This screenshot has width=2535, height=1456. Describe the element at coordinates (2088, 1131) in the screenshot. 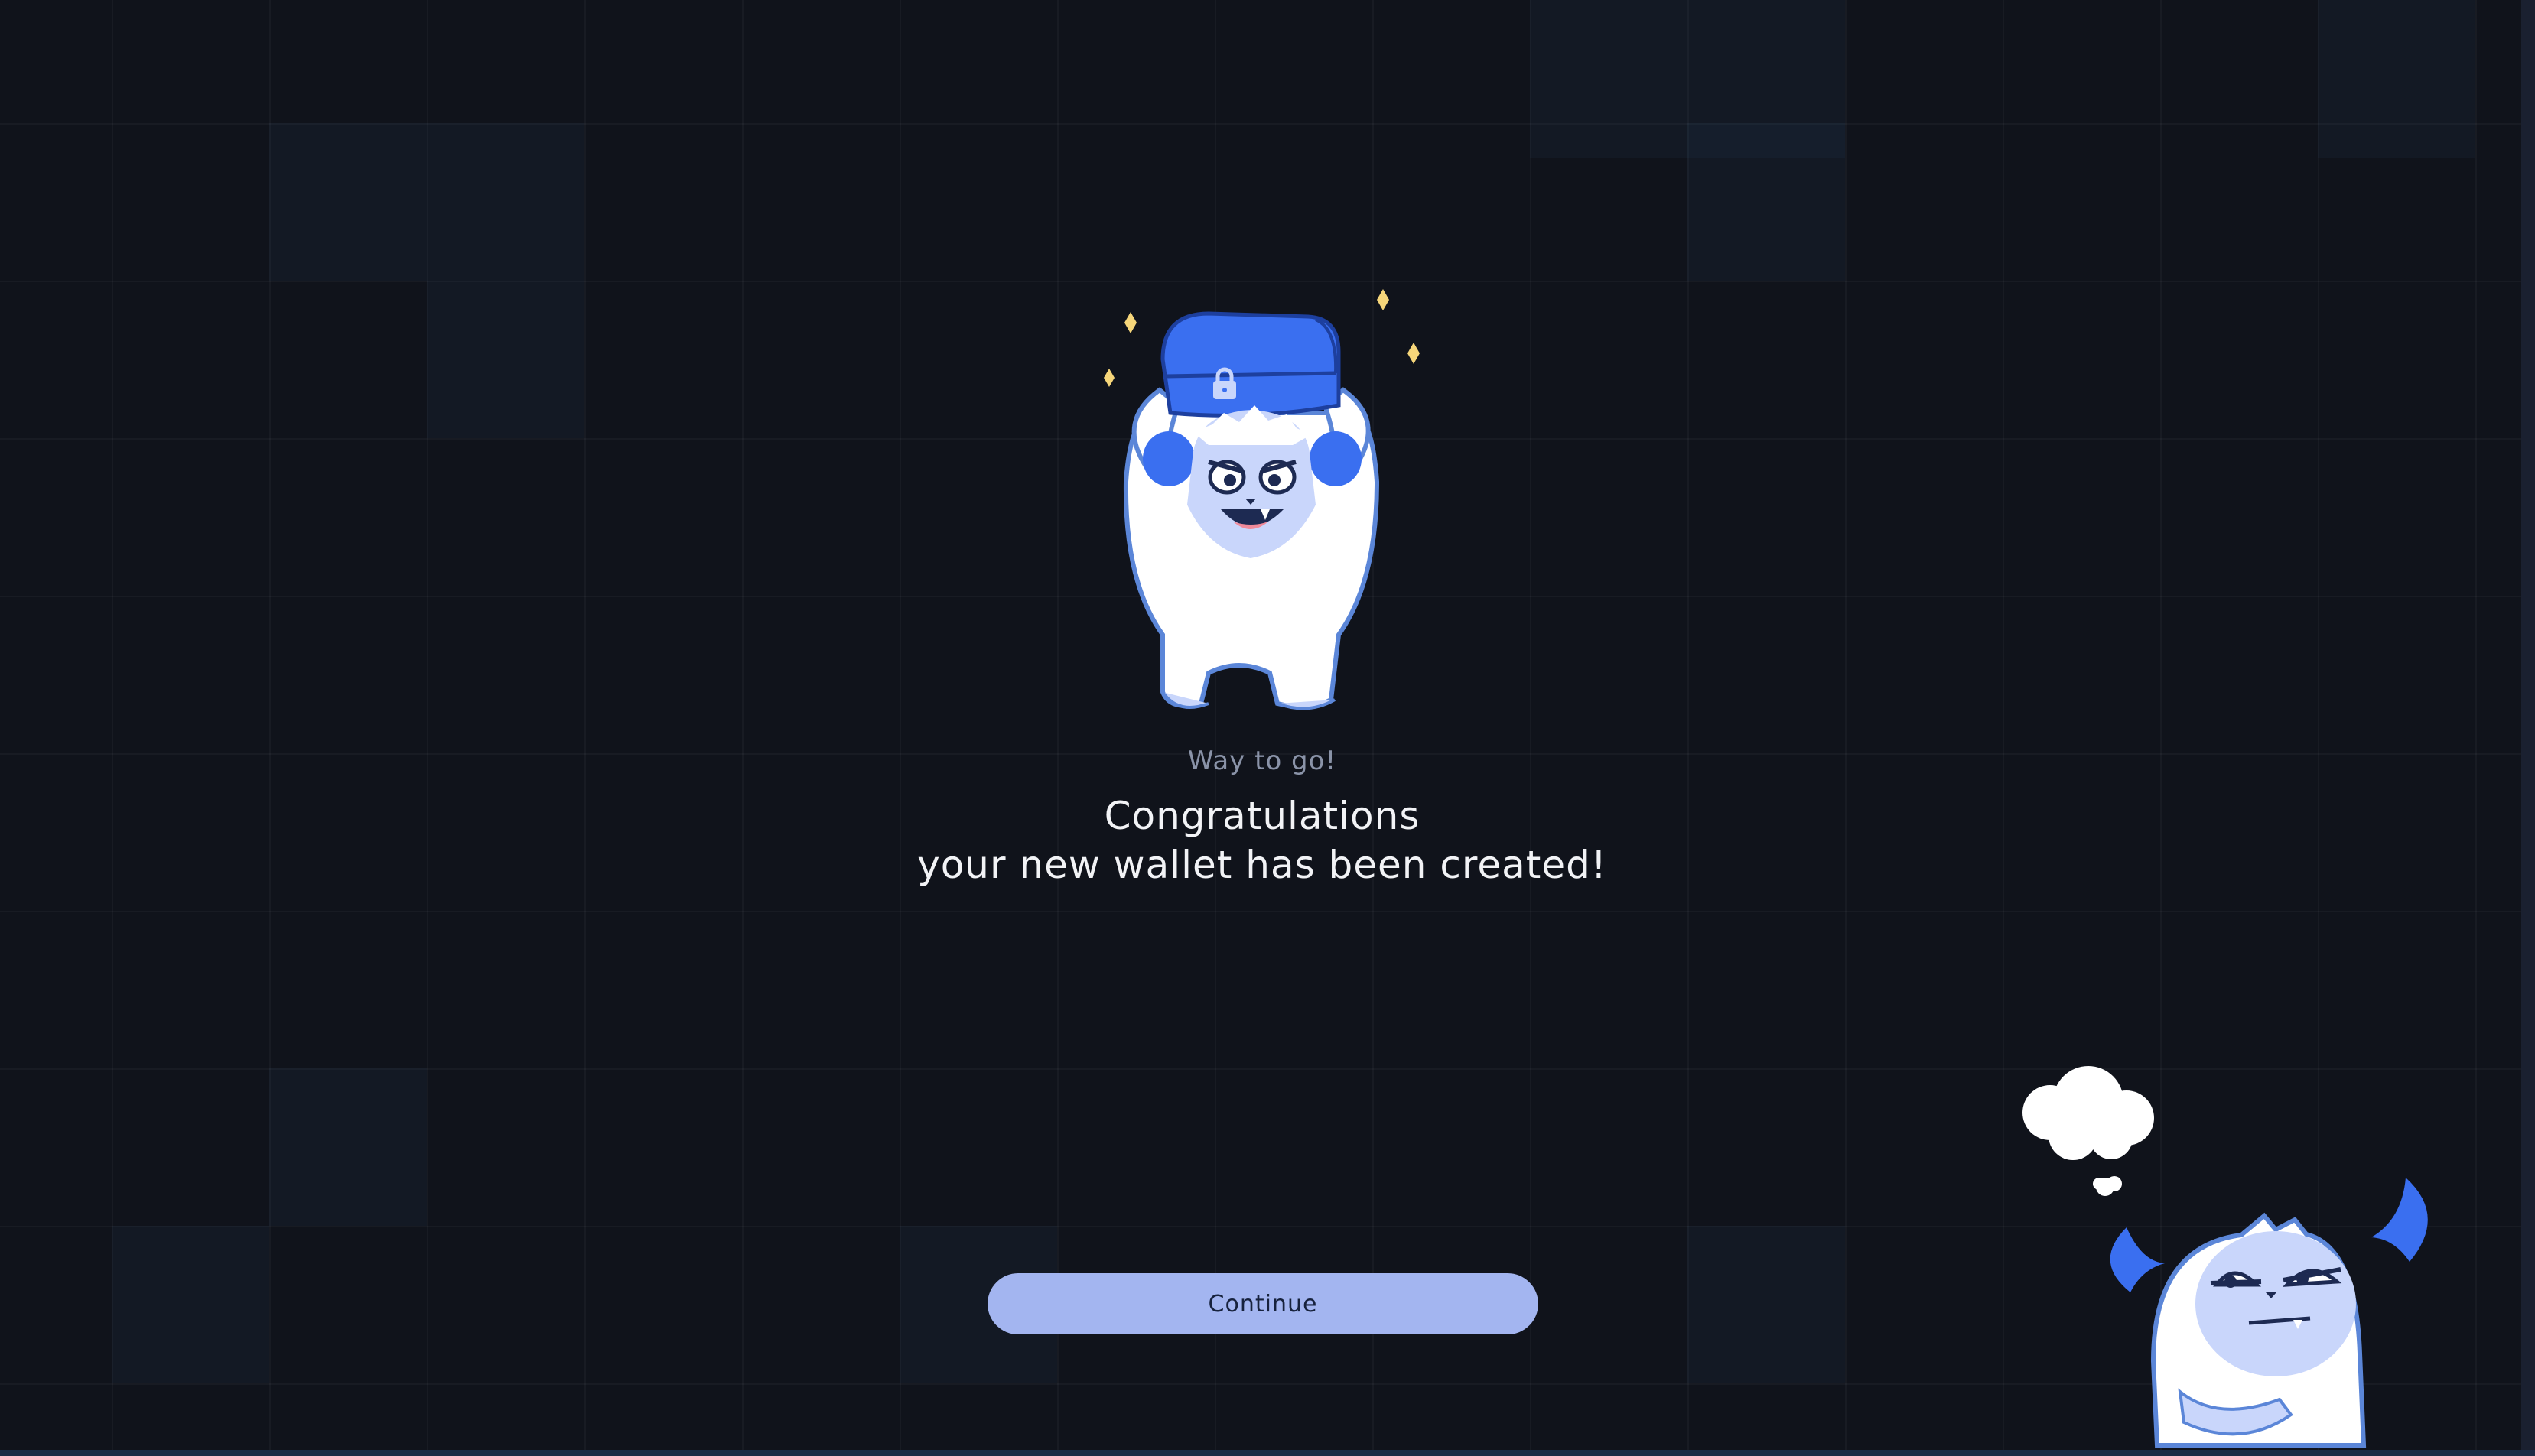

I see `thought-bubble-icon` at that location.